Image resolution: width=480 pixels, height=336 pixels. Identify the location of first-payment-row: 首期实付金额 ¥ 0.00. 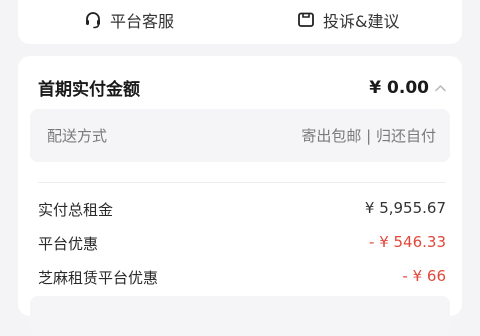
(242, 87).